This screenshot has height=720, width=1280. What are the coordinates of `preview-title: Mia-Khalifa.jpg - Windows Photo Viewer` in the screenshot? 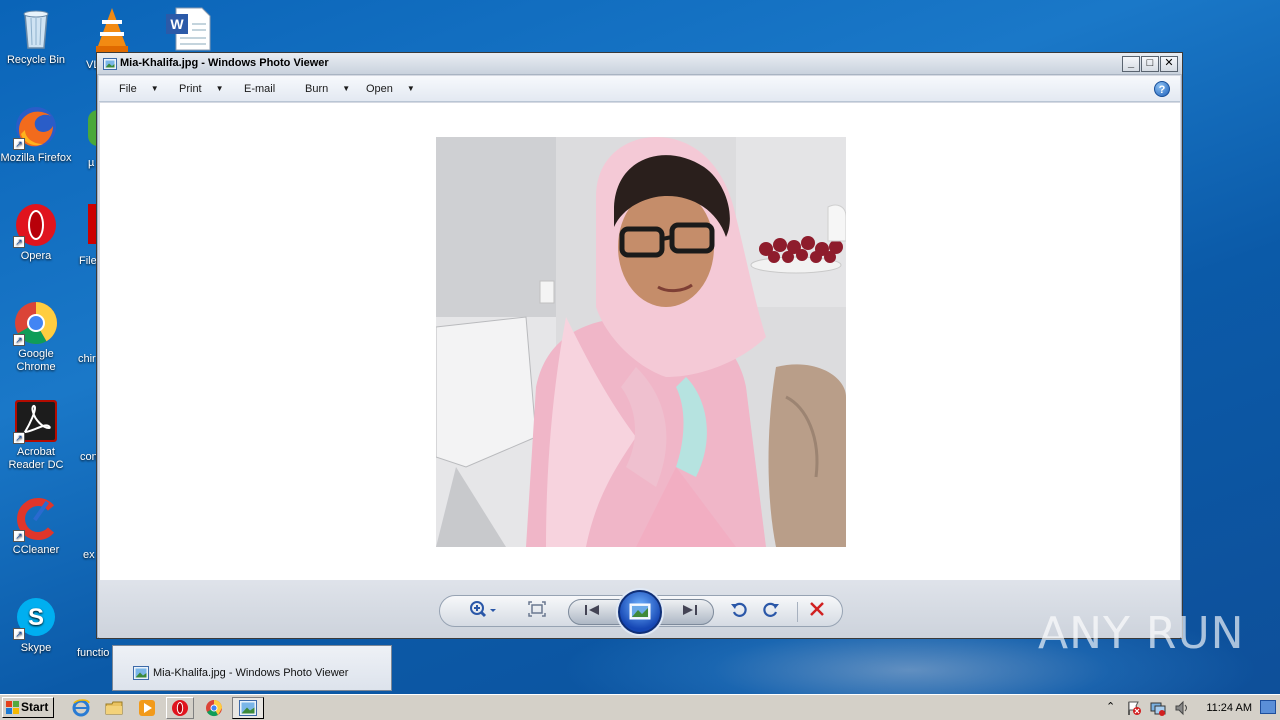 It's located at (251, 673).